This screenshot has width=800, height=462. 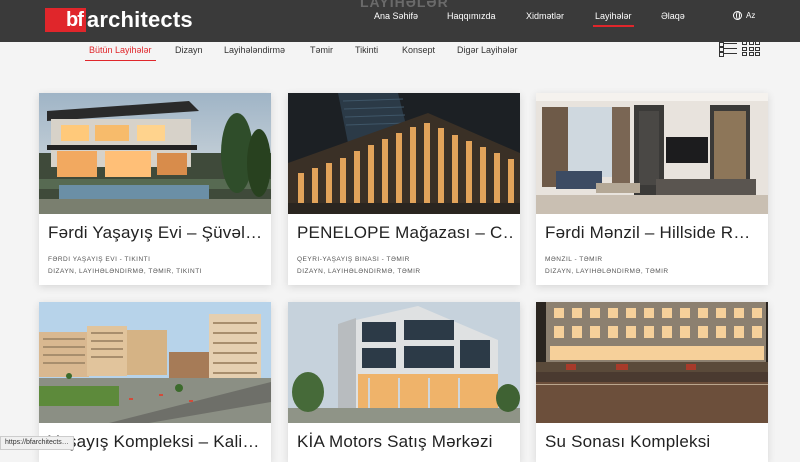 I want to click on filter-design: Dizayn, so click(x=189, y=50).